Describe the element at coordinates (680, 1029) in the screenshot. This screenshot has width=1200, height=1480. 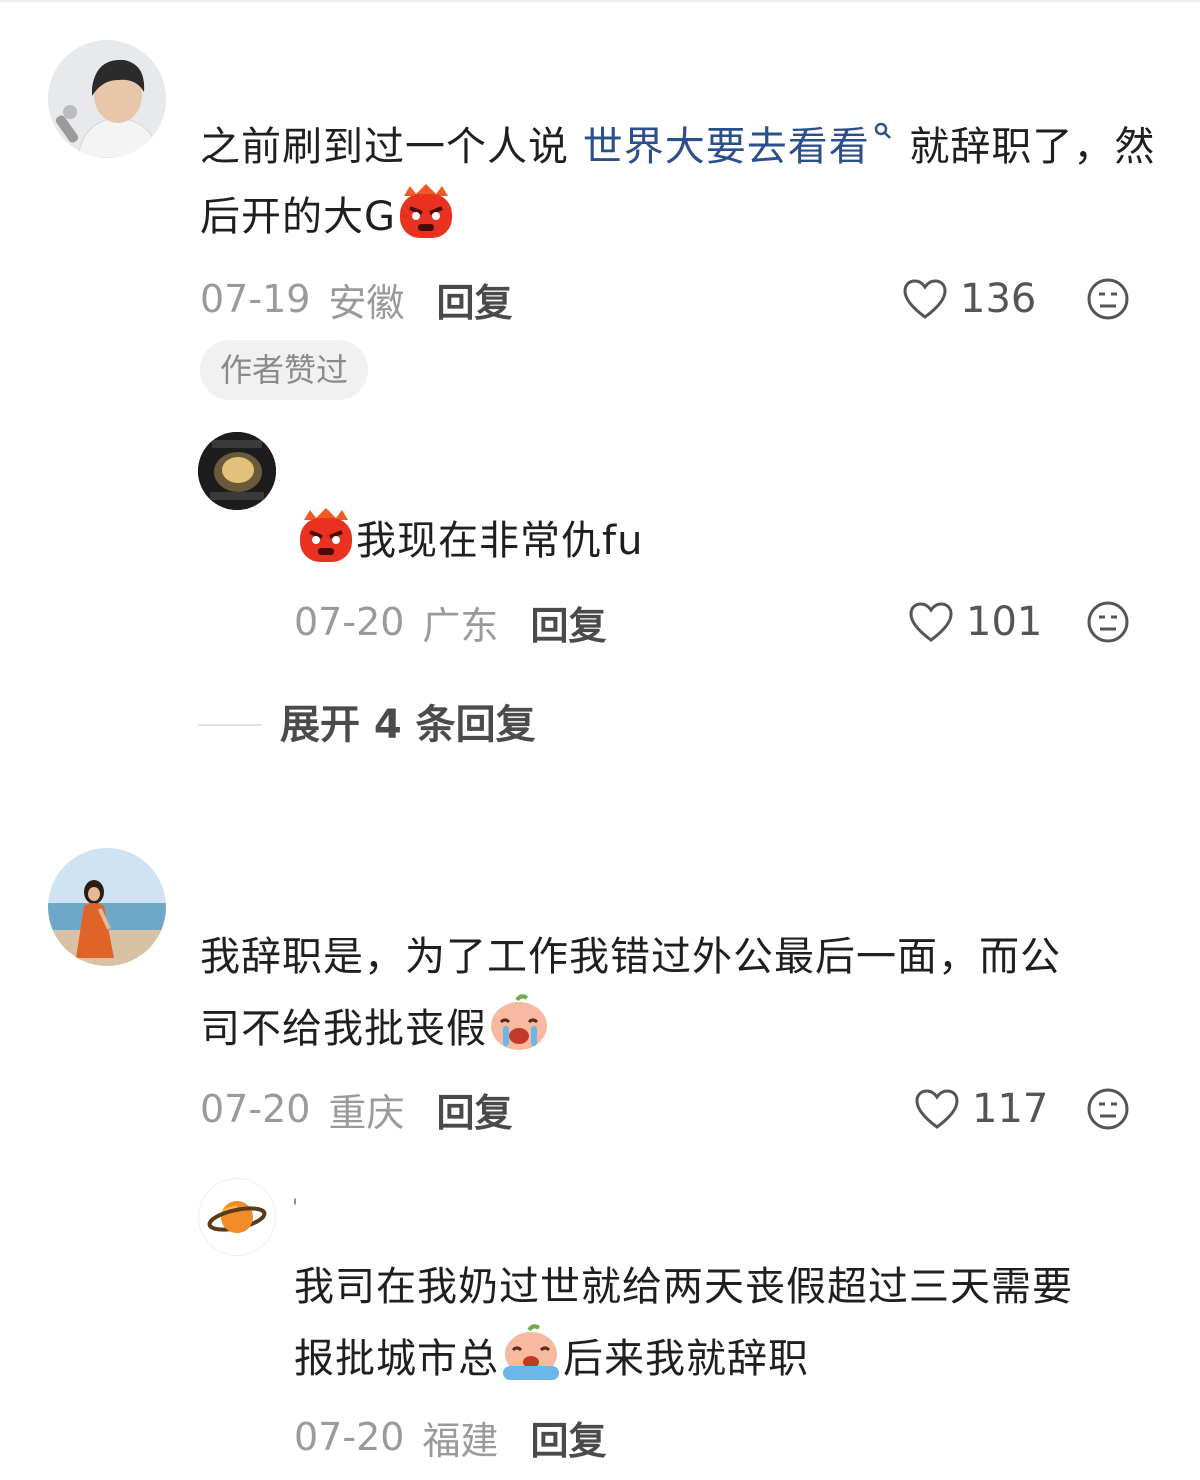
I see `comment-text-line2: 司不给我批丧假` at that location.